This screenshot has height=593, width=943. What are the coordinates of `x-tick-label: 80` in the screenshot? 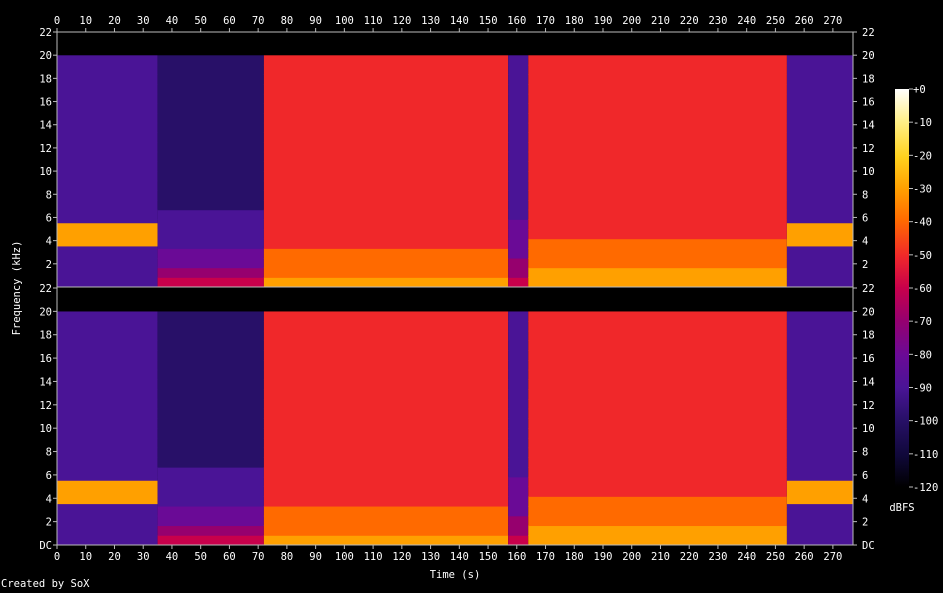 It's located at (287, 21).